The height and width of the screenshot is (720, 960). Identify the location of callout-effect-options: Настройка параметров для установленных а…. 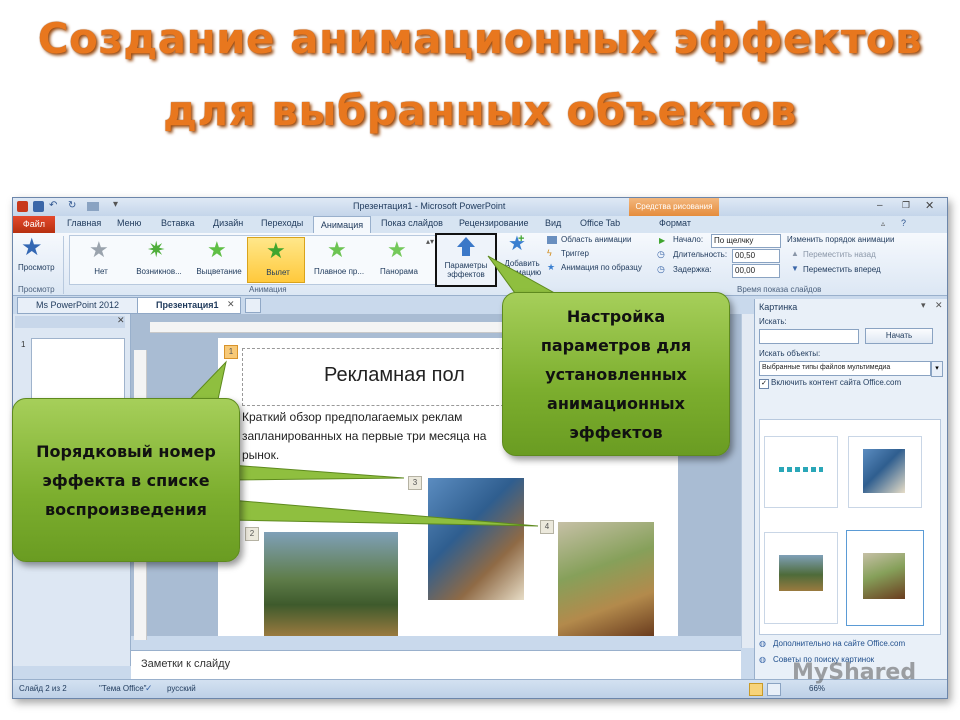
(616, 374).